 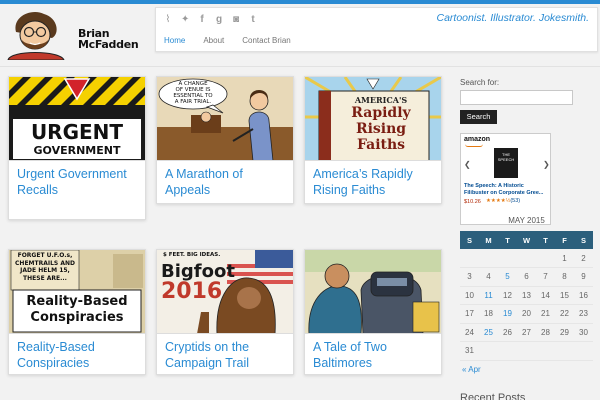 What do you see at coordinates (210, 20) in the screenshot?
I see `social-links: ⌇ ✦ f g ◙ t` at bounding box center [210, 20].